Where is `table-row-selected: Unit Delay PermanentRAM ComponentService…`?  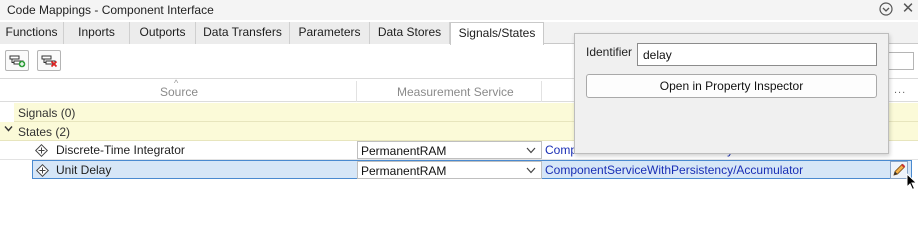 table-row-selected: Unit Delay PermanentRAM ComponentService… is located at coordinates (472, 169).